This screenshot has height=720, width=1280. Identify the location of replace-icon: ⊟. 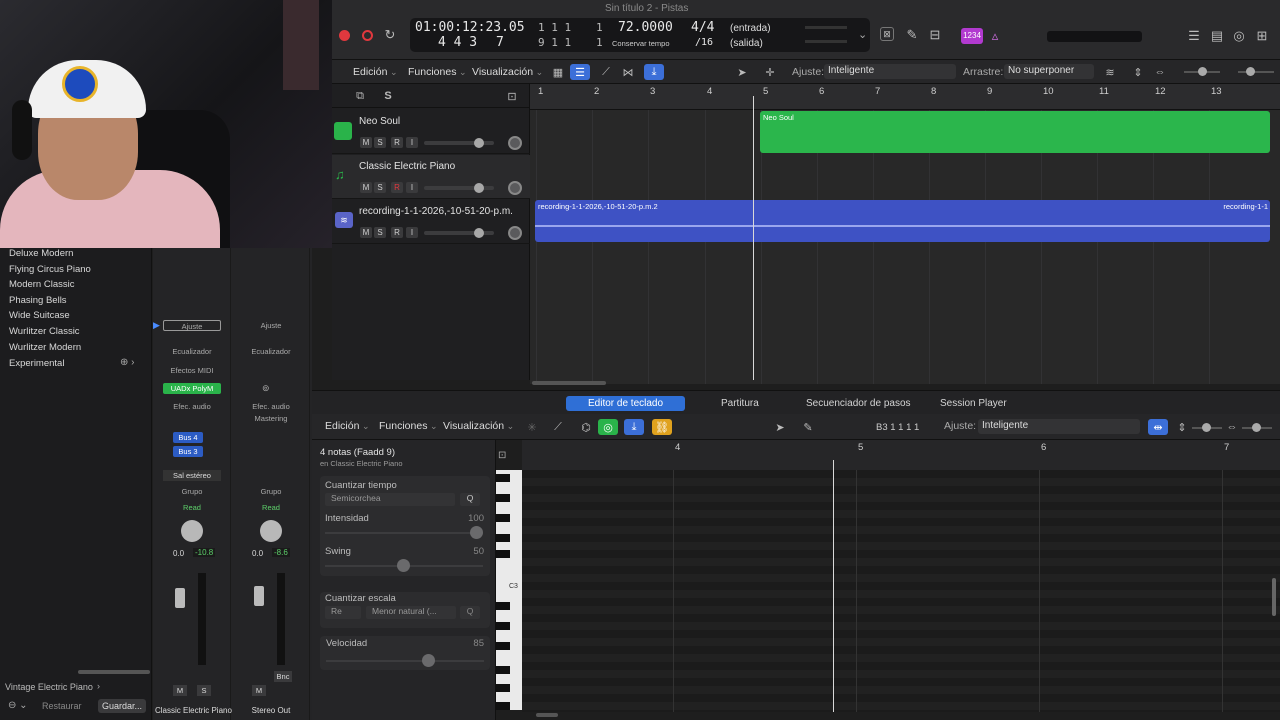
(935, 35).